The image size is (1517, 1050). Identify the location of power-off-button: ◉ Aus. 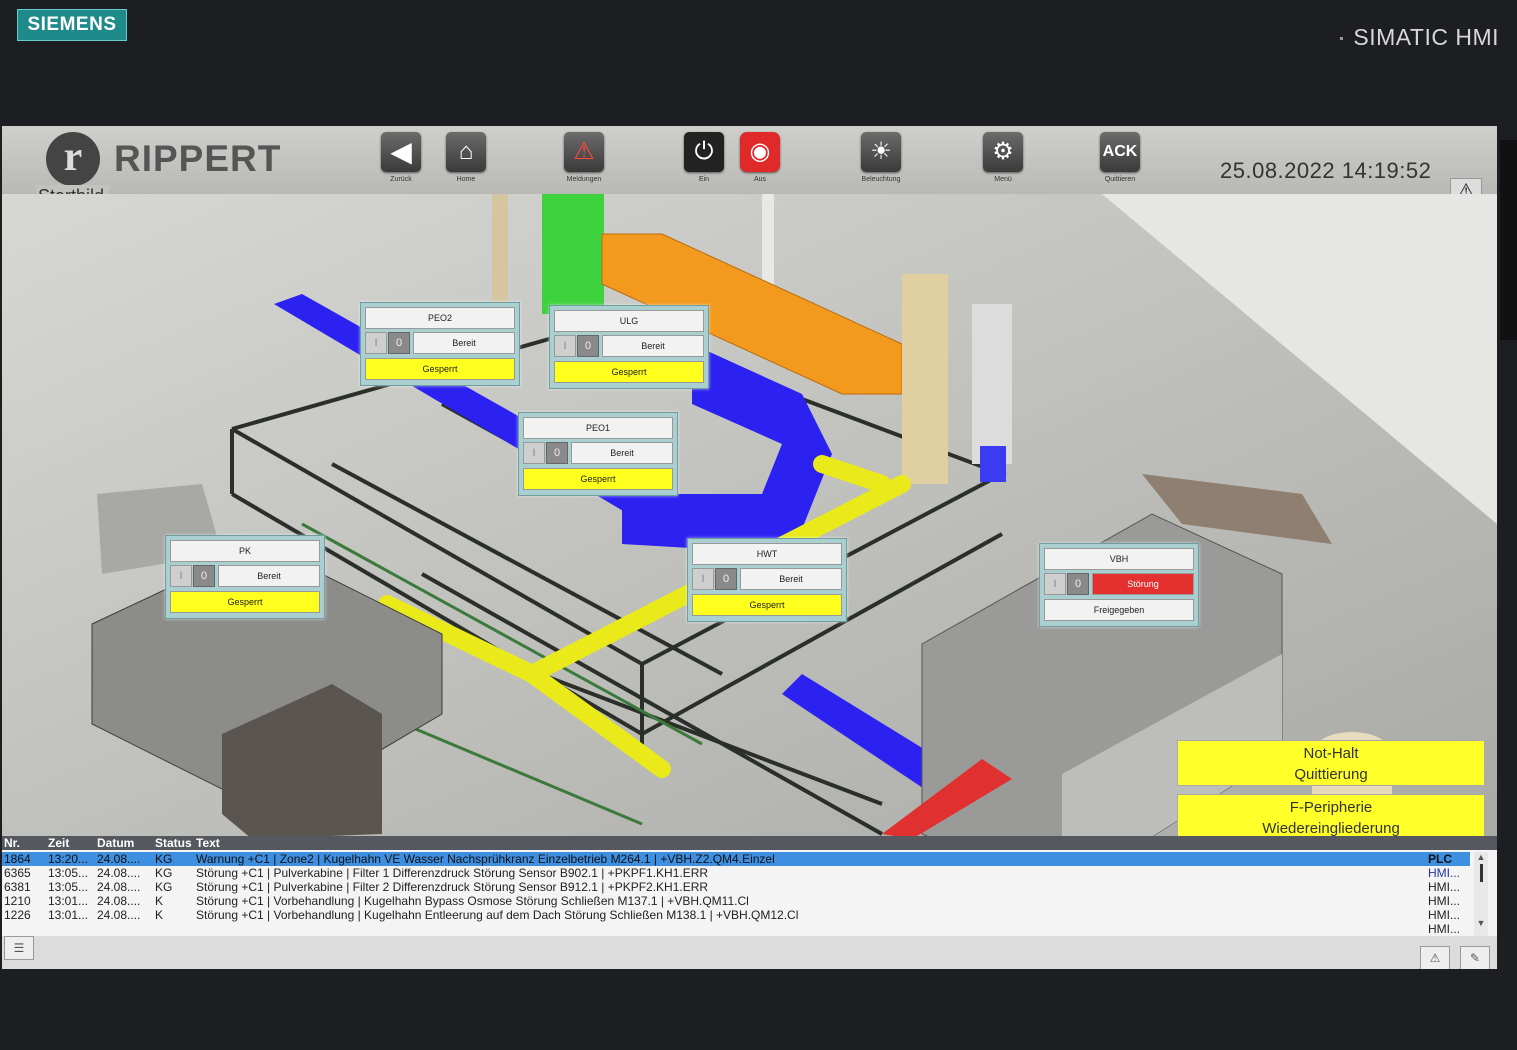
(760, 157).